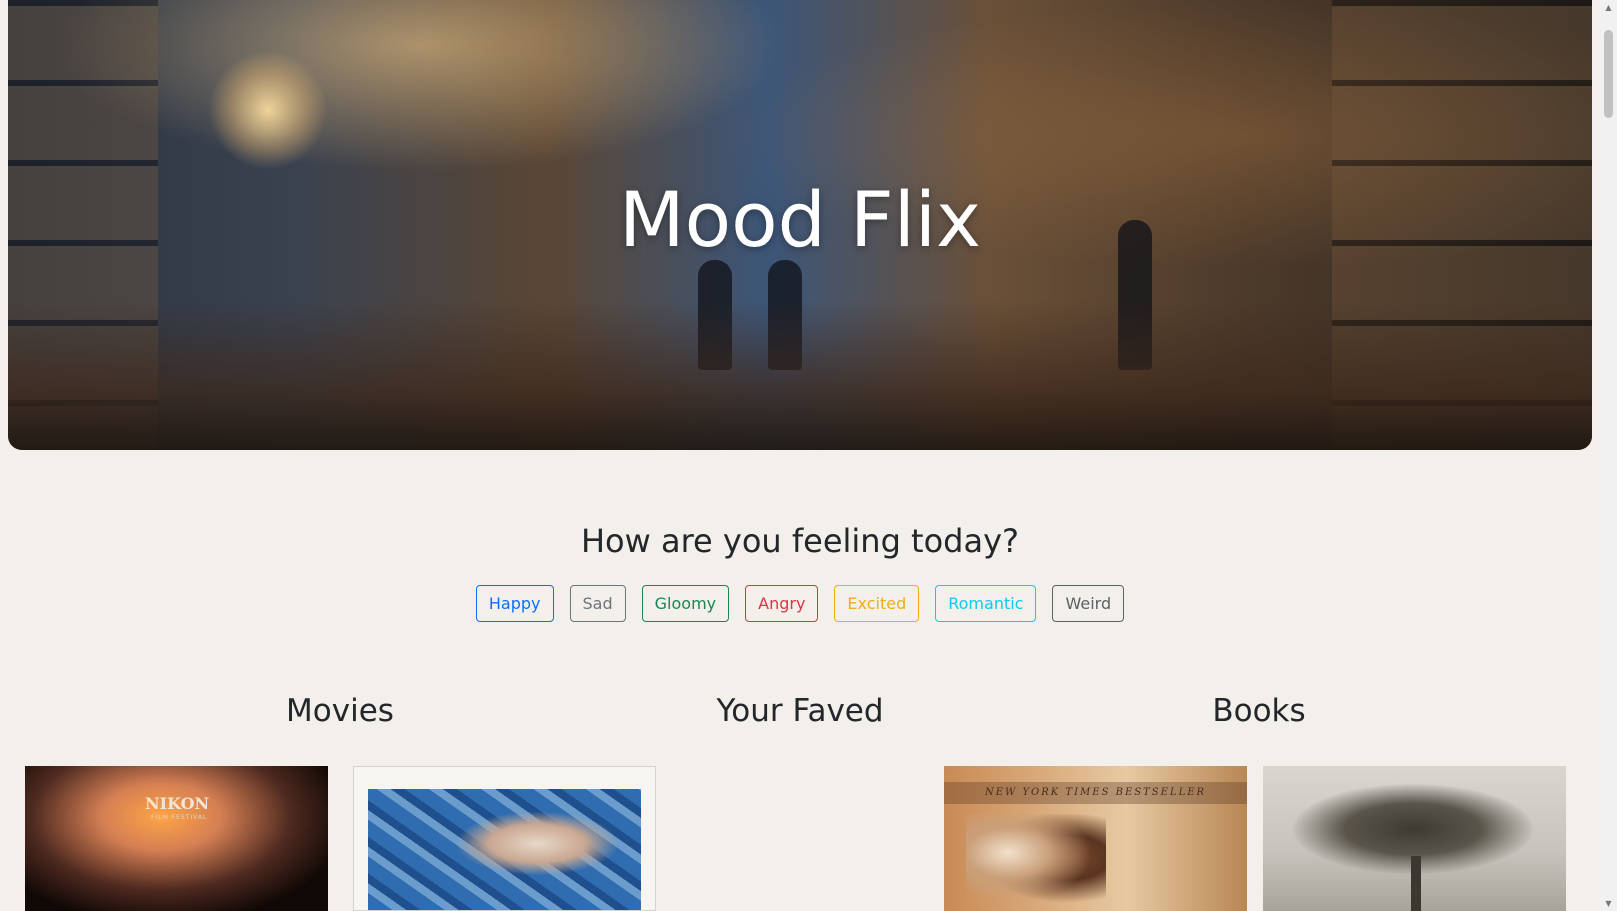  Describe the element at coordinates (1036, 862) in the screenshot. I see `cover-artwork` at that location.